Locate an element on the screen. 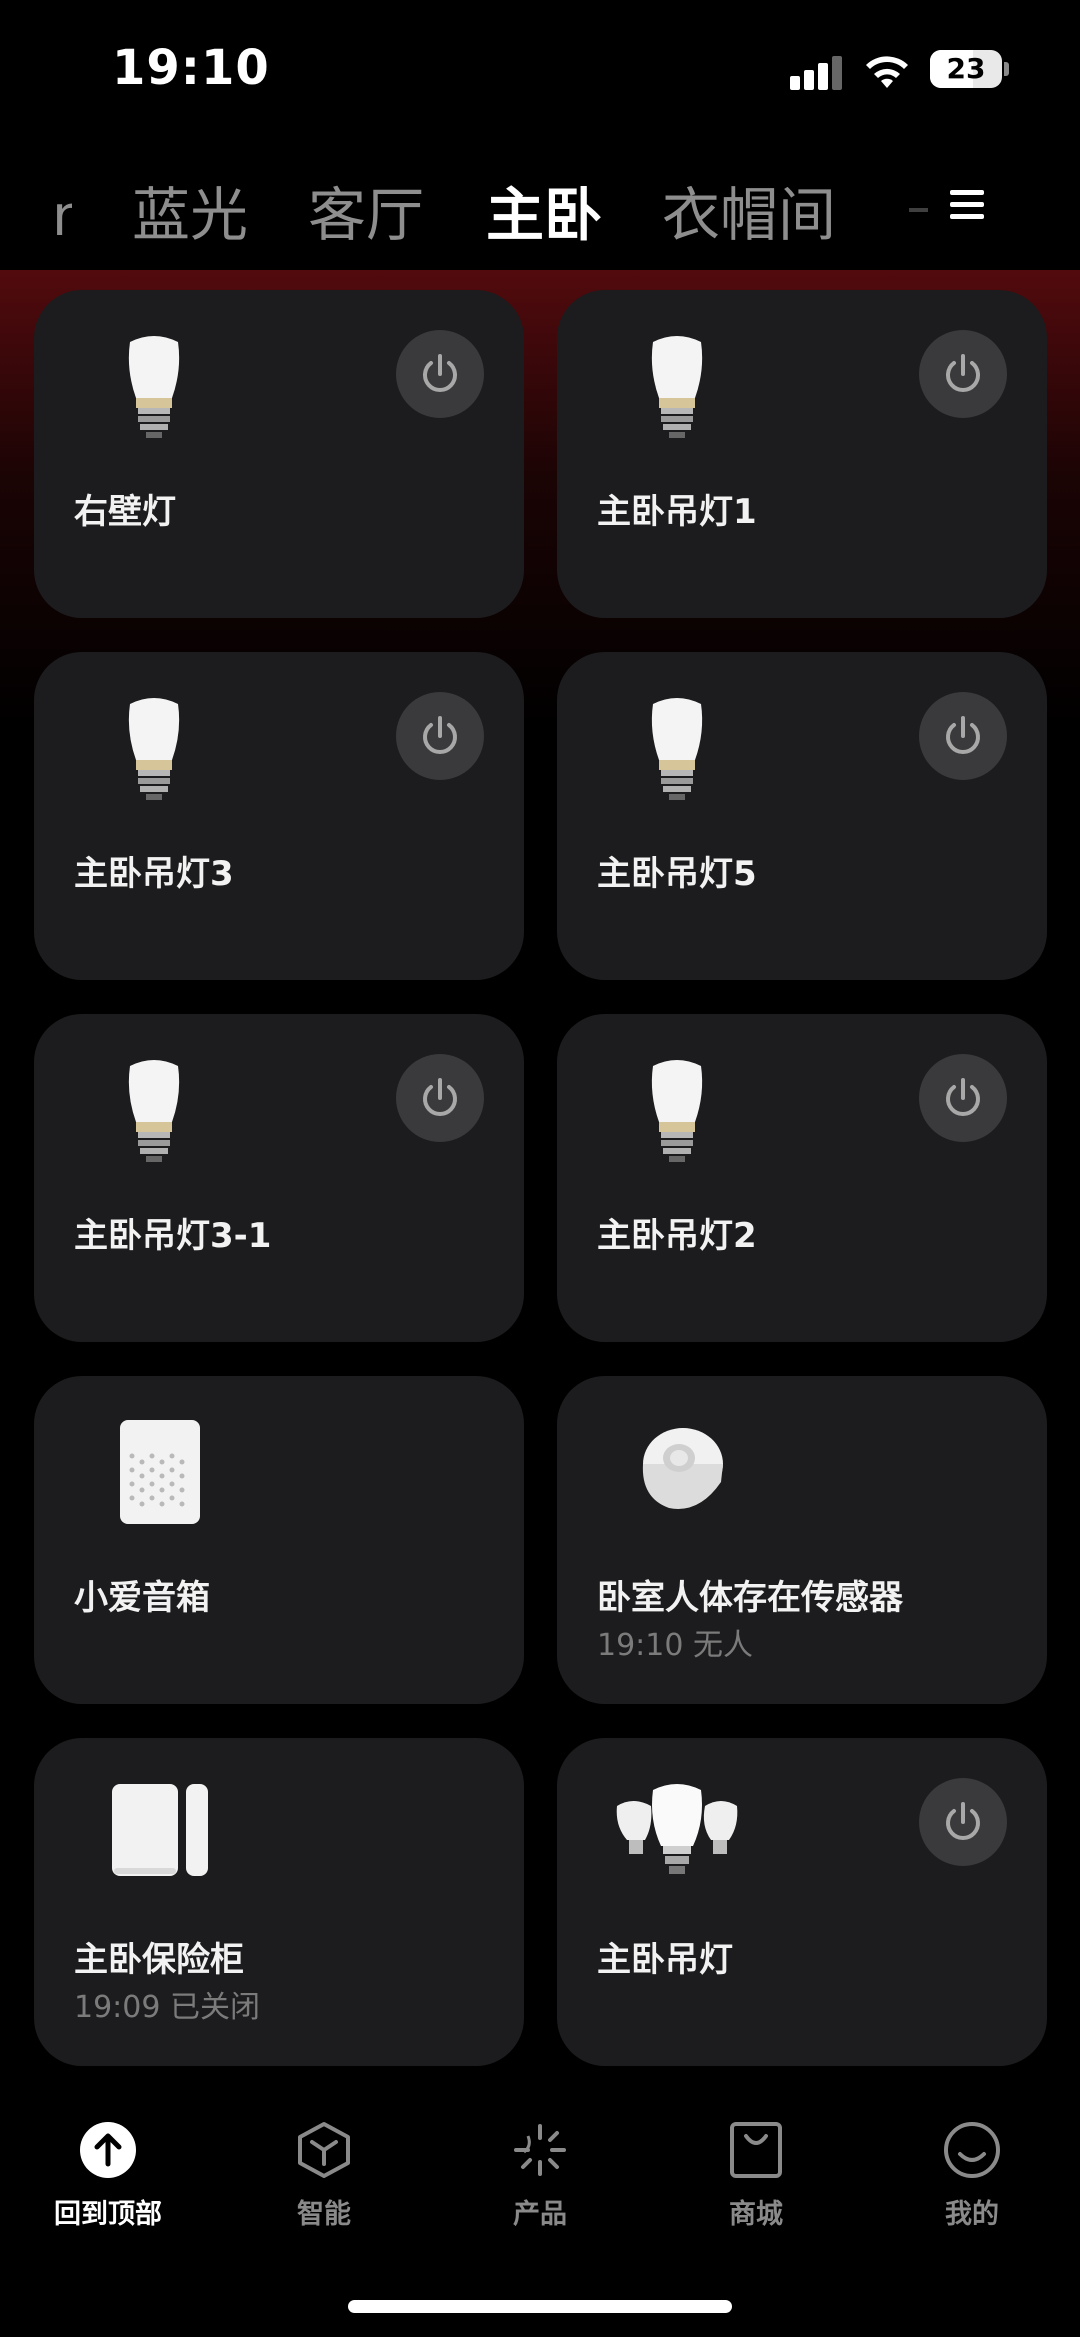 The width and height of the screenshot is (1080, 2337). battery-cap is located at coordinates (1006, 69).